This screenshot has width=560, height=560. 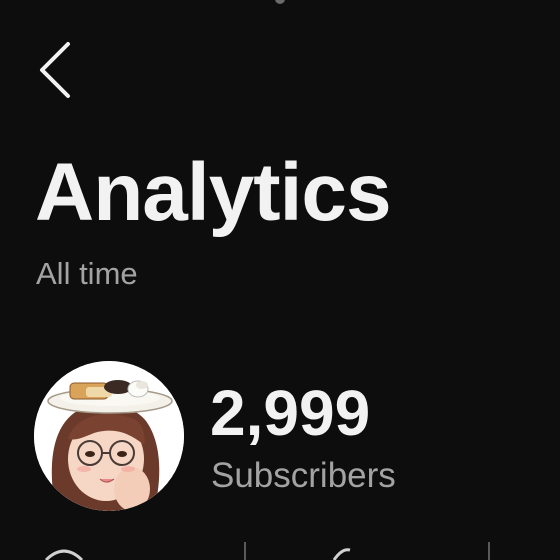 I want to click on likes-icon, so click(x=341, y=554).